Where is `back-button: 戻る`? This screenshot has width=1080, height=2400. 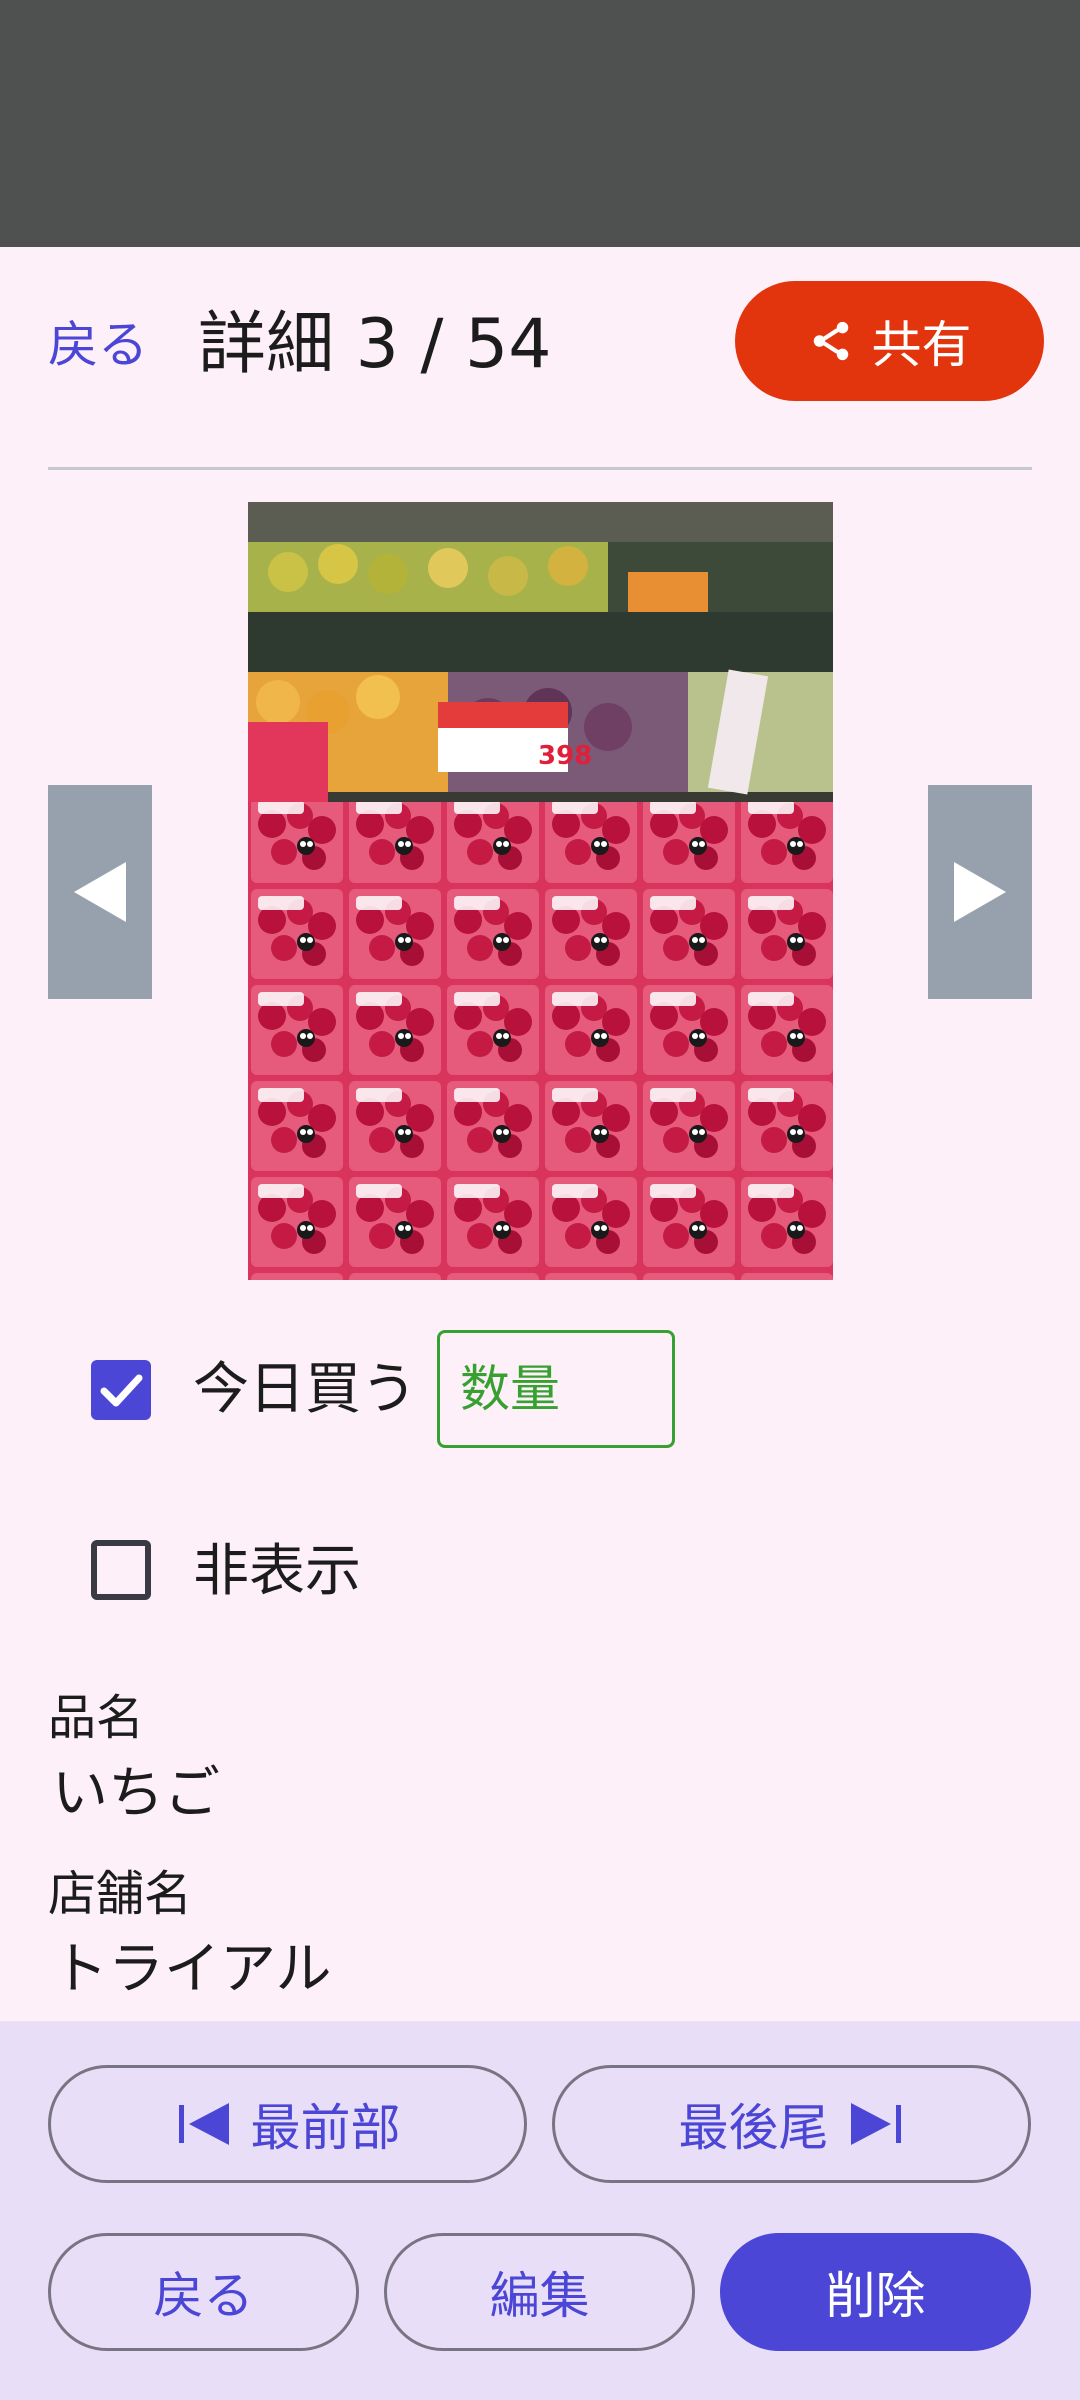 back-button: 戻る is located at coordinates (203, 2292).